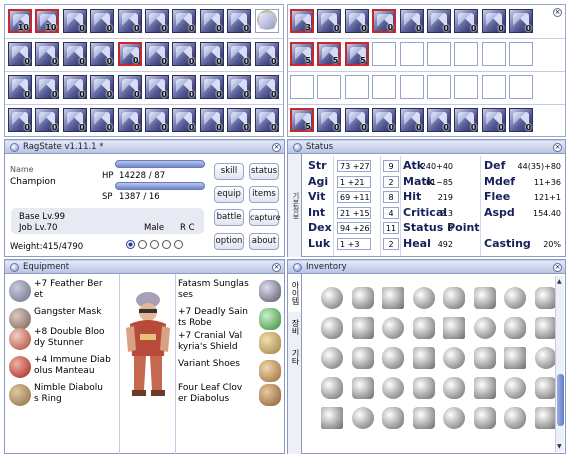 The height and width of the screenshot is (459, 570). Describe the element at coordinates (391, 197) in the screenshot. I see `stat-point-cost: 8` at that location.